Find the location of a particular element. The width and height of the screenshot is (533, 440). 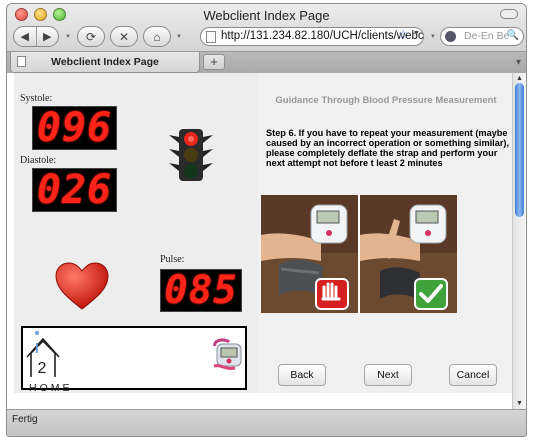

search-engine-dropdown-icon: ▼ is located at coordinates (433, 37).